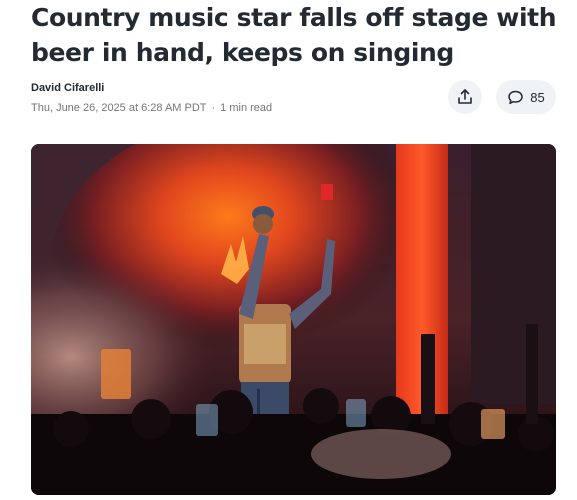  I want to click on comment-icon, so click(516, 97).